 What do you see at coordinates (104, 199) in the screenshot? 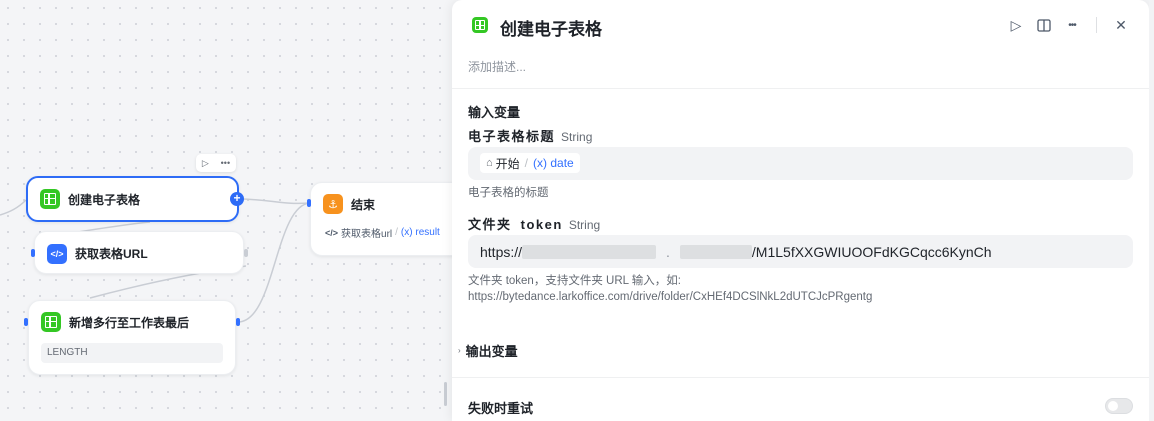
I see `node-title: 创建电子表格` at bounding box center [104, 199].